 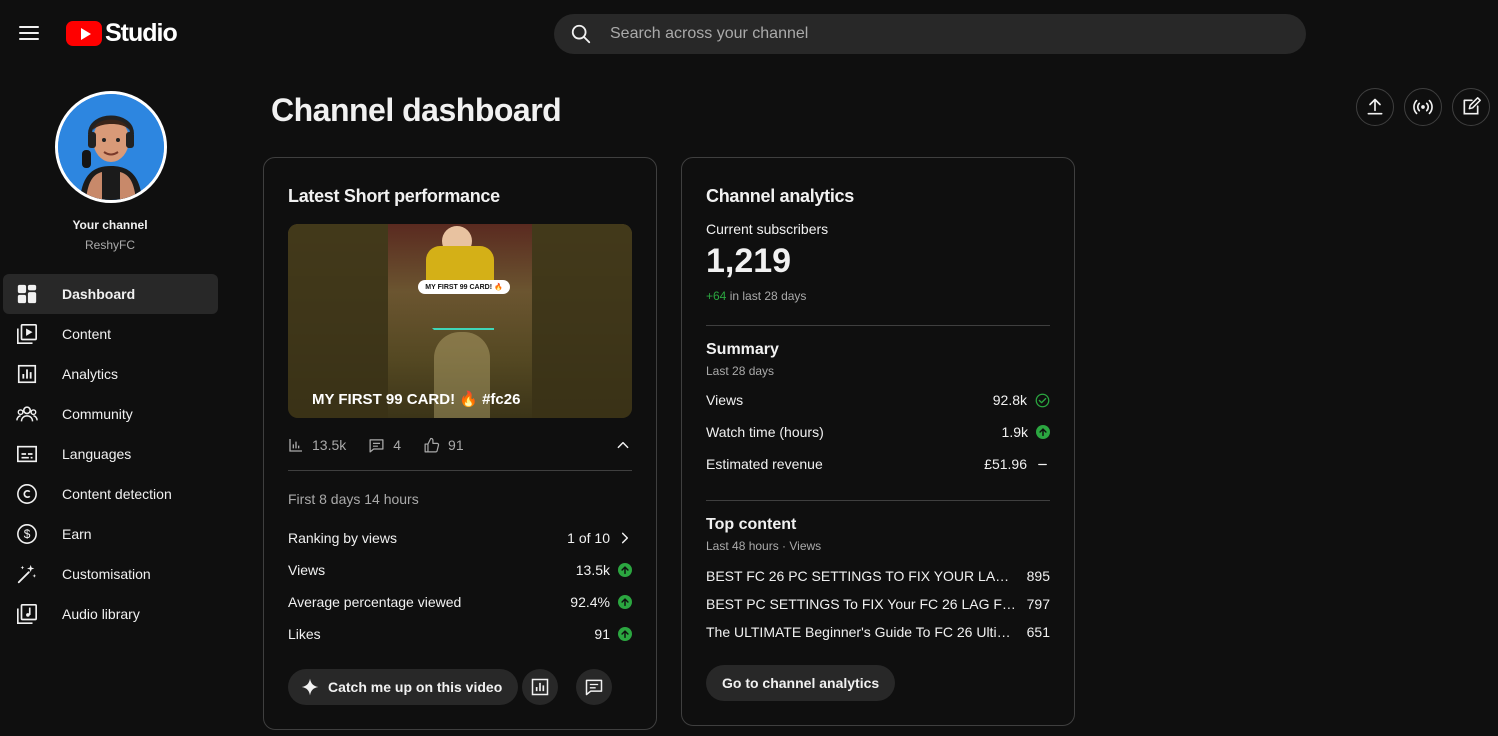 I want to click on subscribers-change-period: in last 28 days, so click(x=768, y=296).